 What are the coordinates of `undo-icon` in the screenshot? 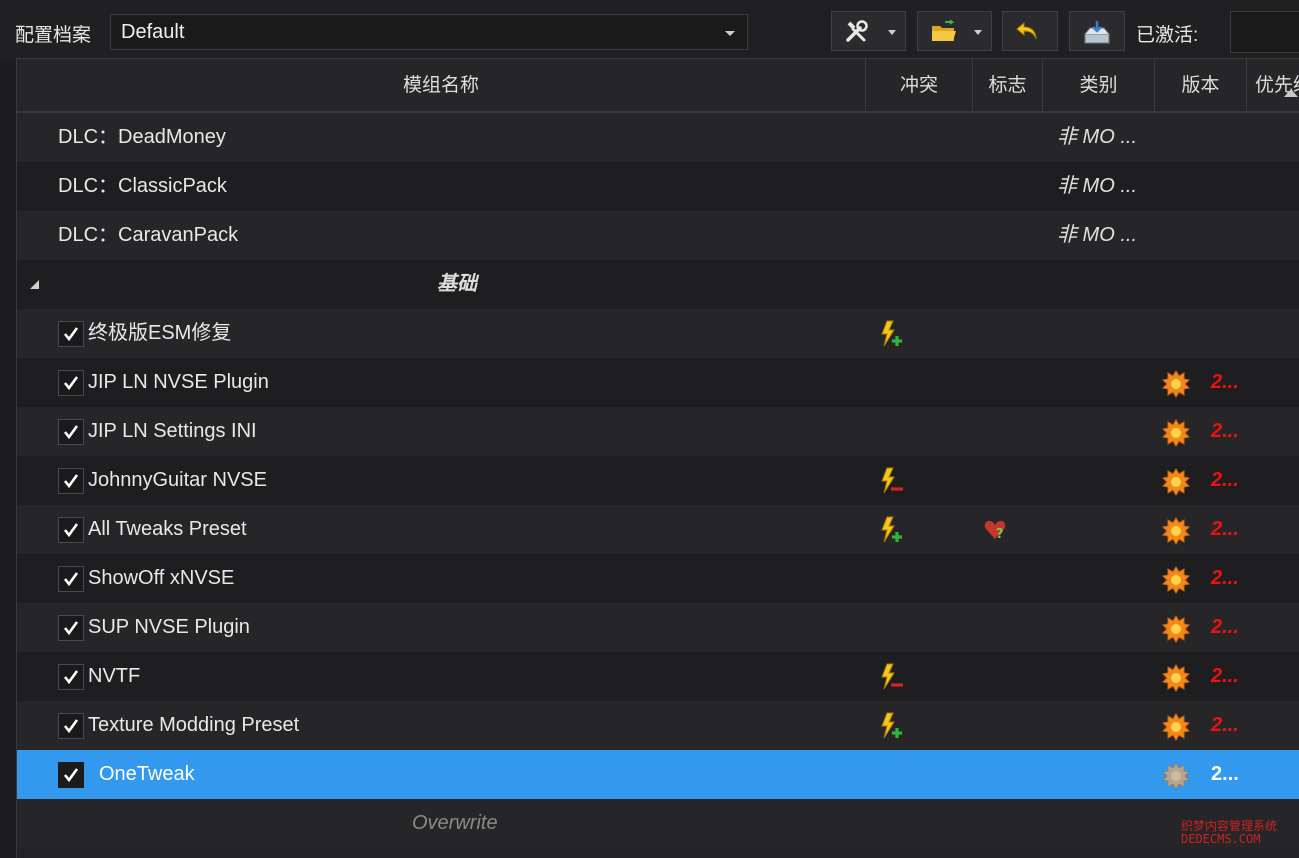 It's located at (1026, 30).